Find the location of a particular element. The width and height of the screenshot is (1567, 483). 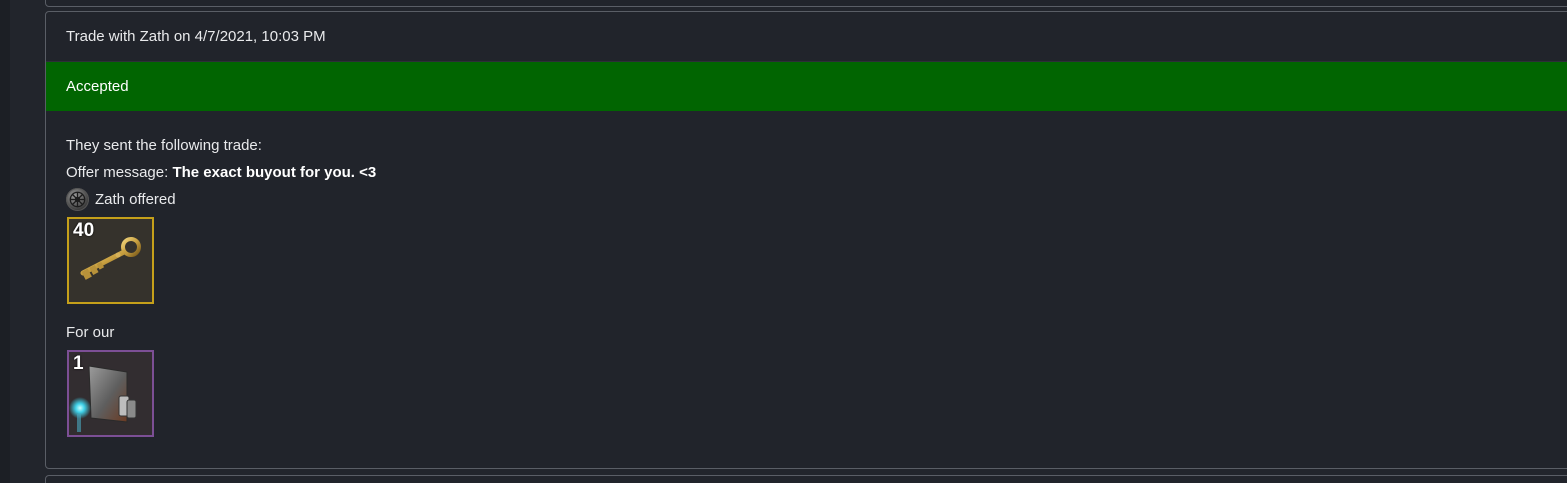

trade-intro: They sent the following trade: is located at coordinates (164, 145).